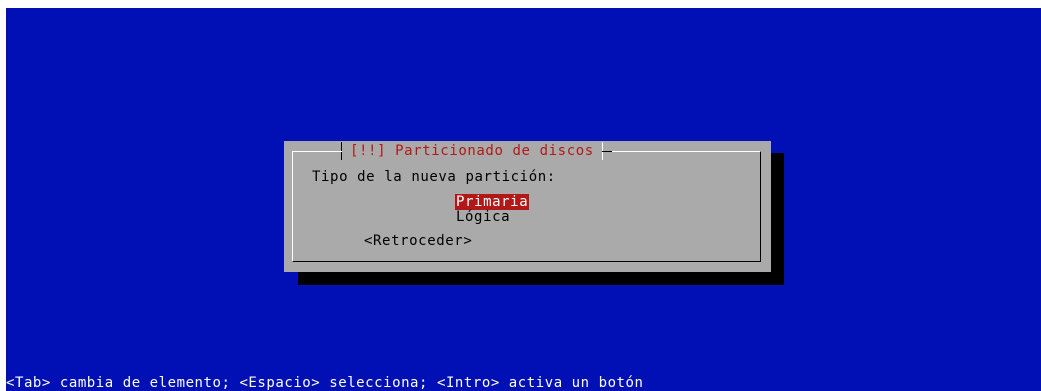 Image resolution: width=1041 pixels, height=391 pixels. Describe the element at coordinates (492, 202) in the screenshot. I see `option-primaria: Primaria` at that location.